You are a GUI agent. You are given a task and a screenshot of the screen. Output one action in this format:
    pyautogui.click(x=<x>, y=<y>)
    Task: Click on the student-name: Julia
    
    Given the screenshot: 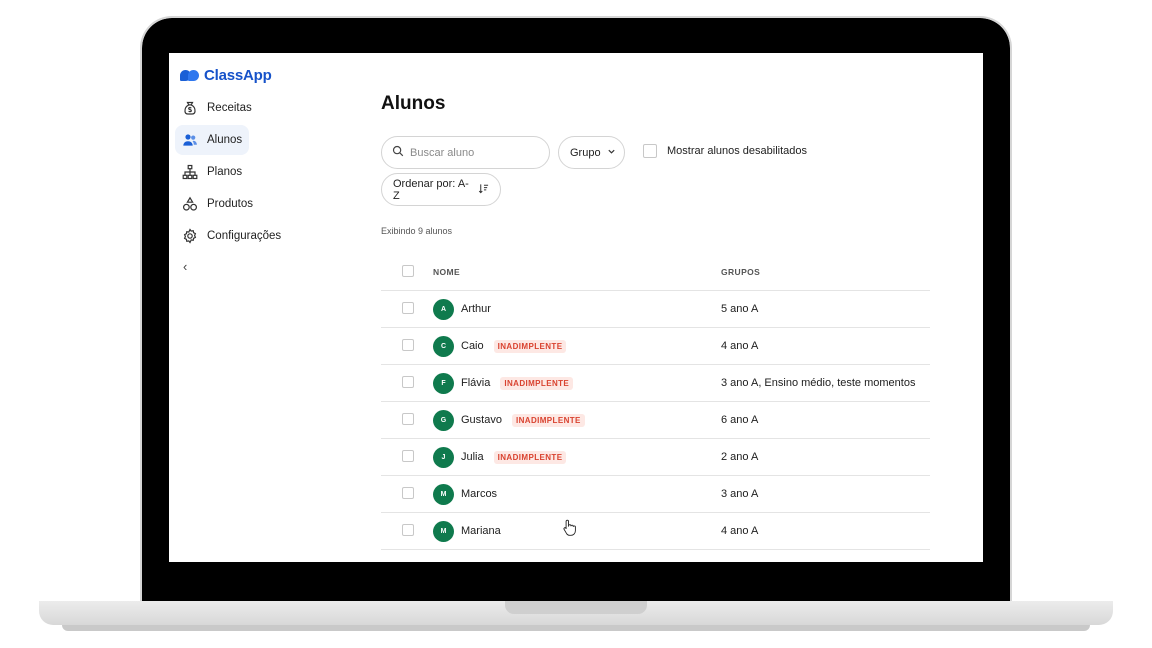 What is the action you would take?
    pyautogui.click(x=472, y=457)
    